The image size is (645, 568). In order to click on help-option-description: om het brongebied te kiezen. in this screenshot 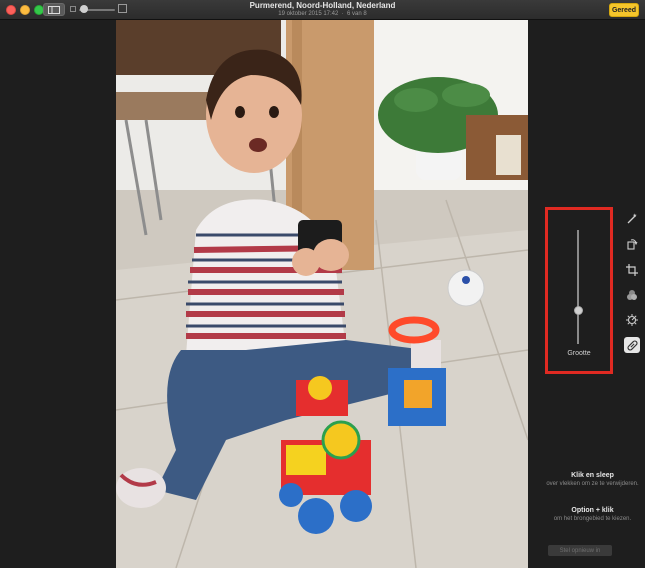, I will do `click(592, 519)`.